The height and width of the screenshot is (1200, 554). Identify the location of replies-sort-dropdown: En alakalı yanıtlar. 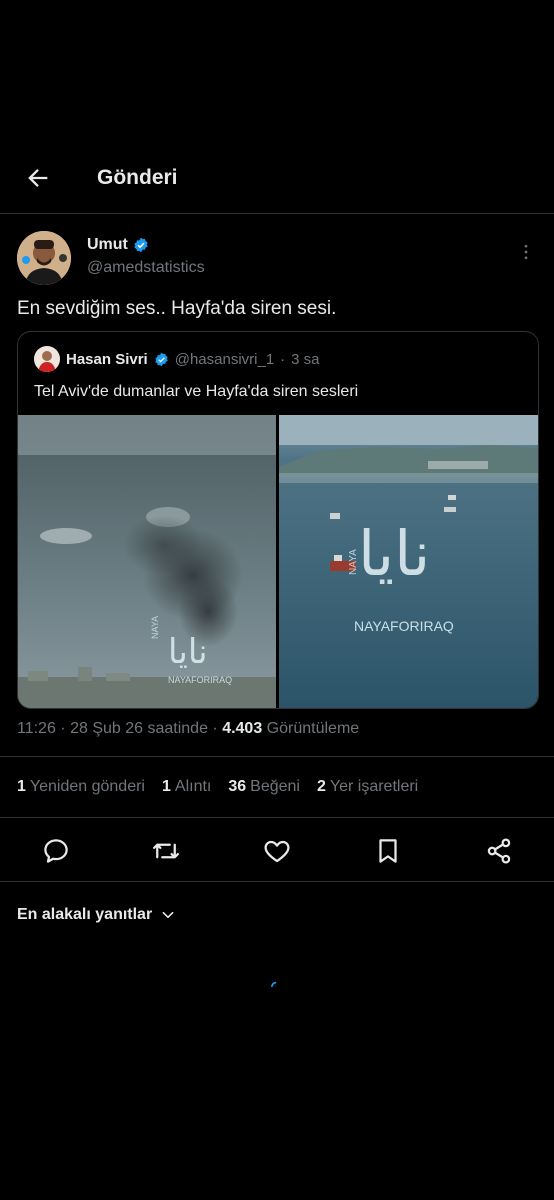
(96, 915).